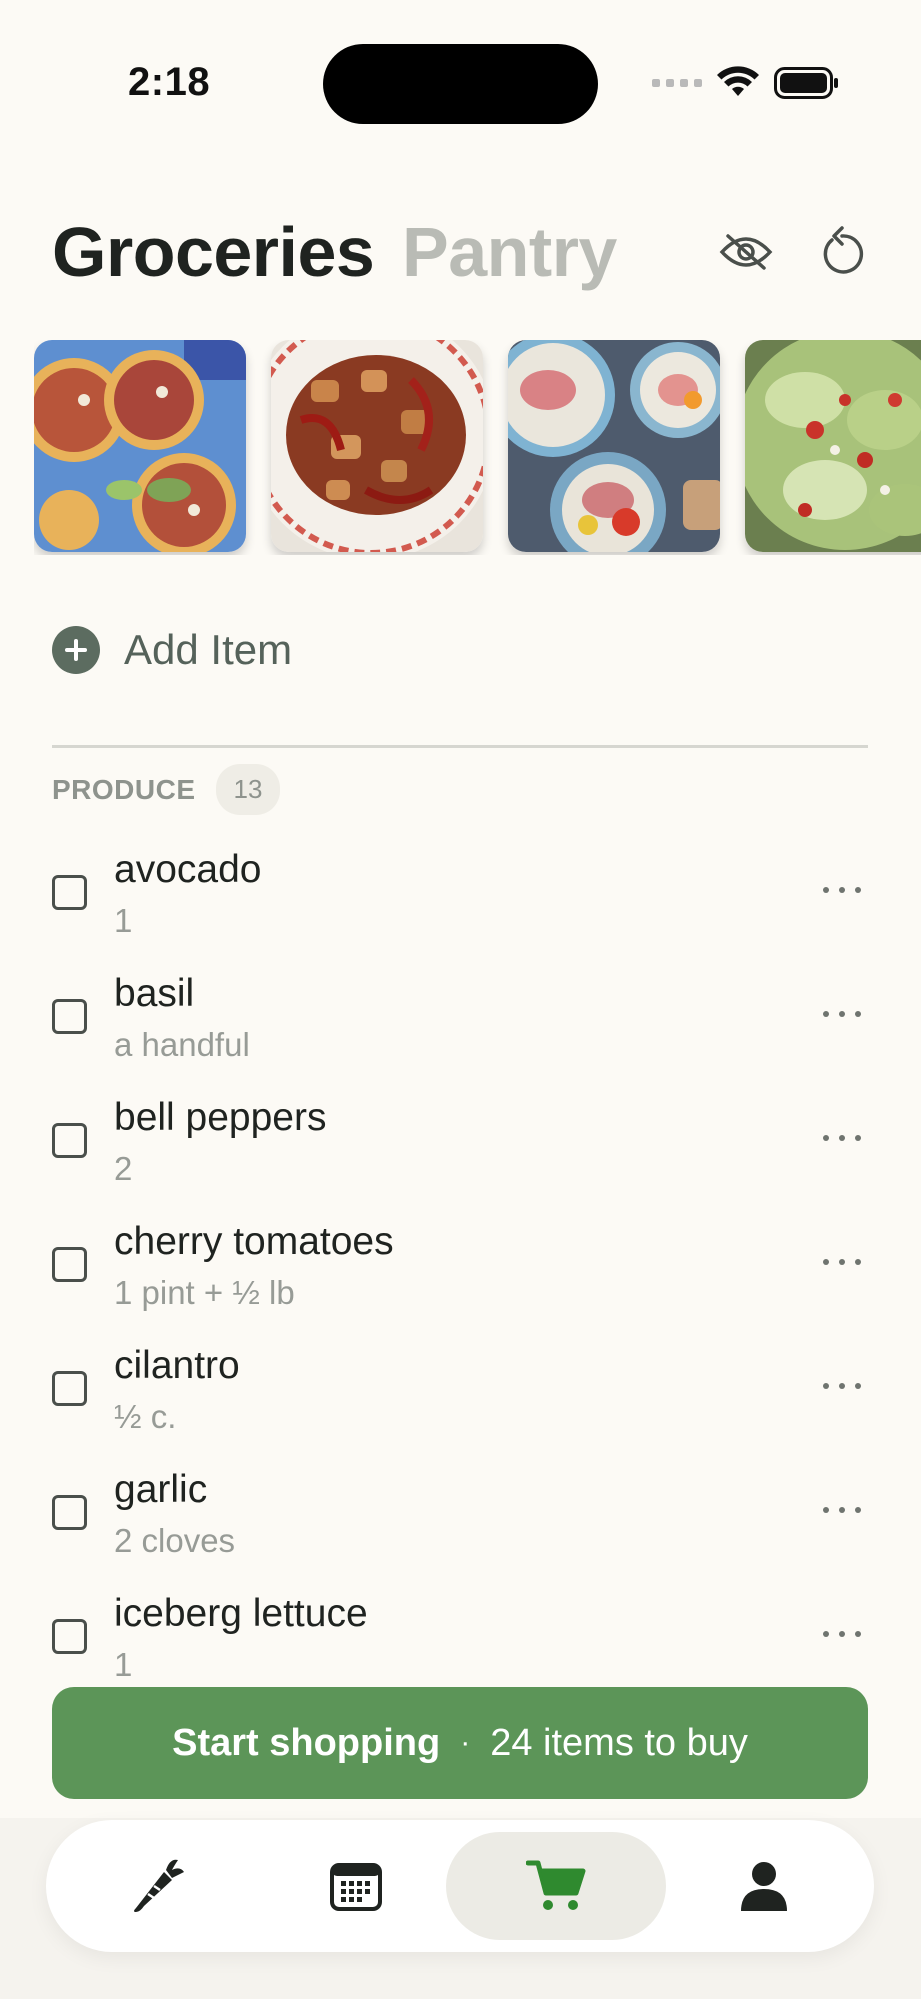 This screenshot has width=921, height=1999. I want to click on divider, so click(460, 746).